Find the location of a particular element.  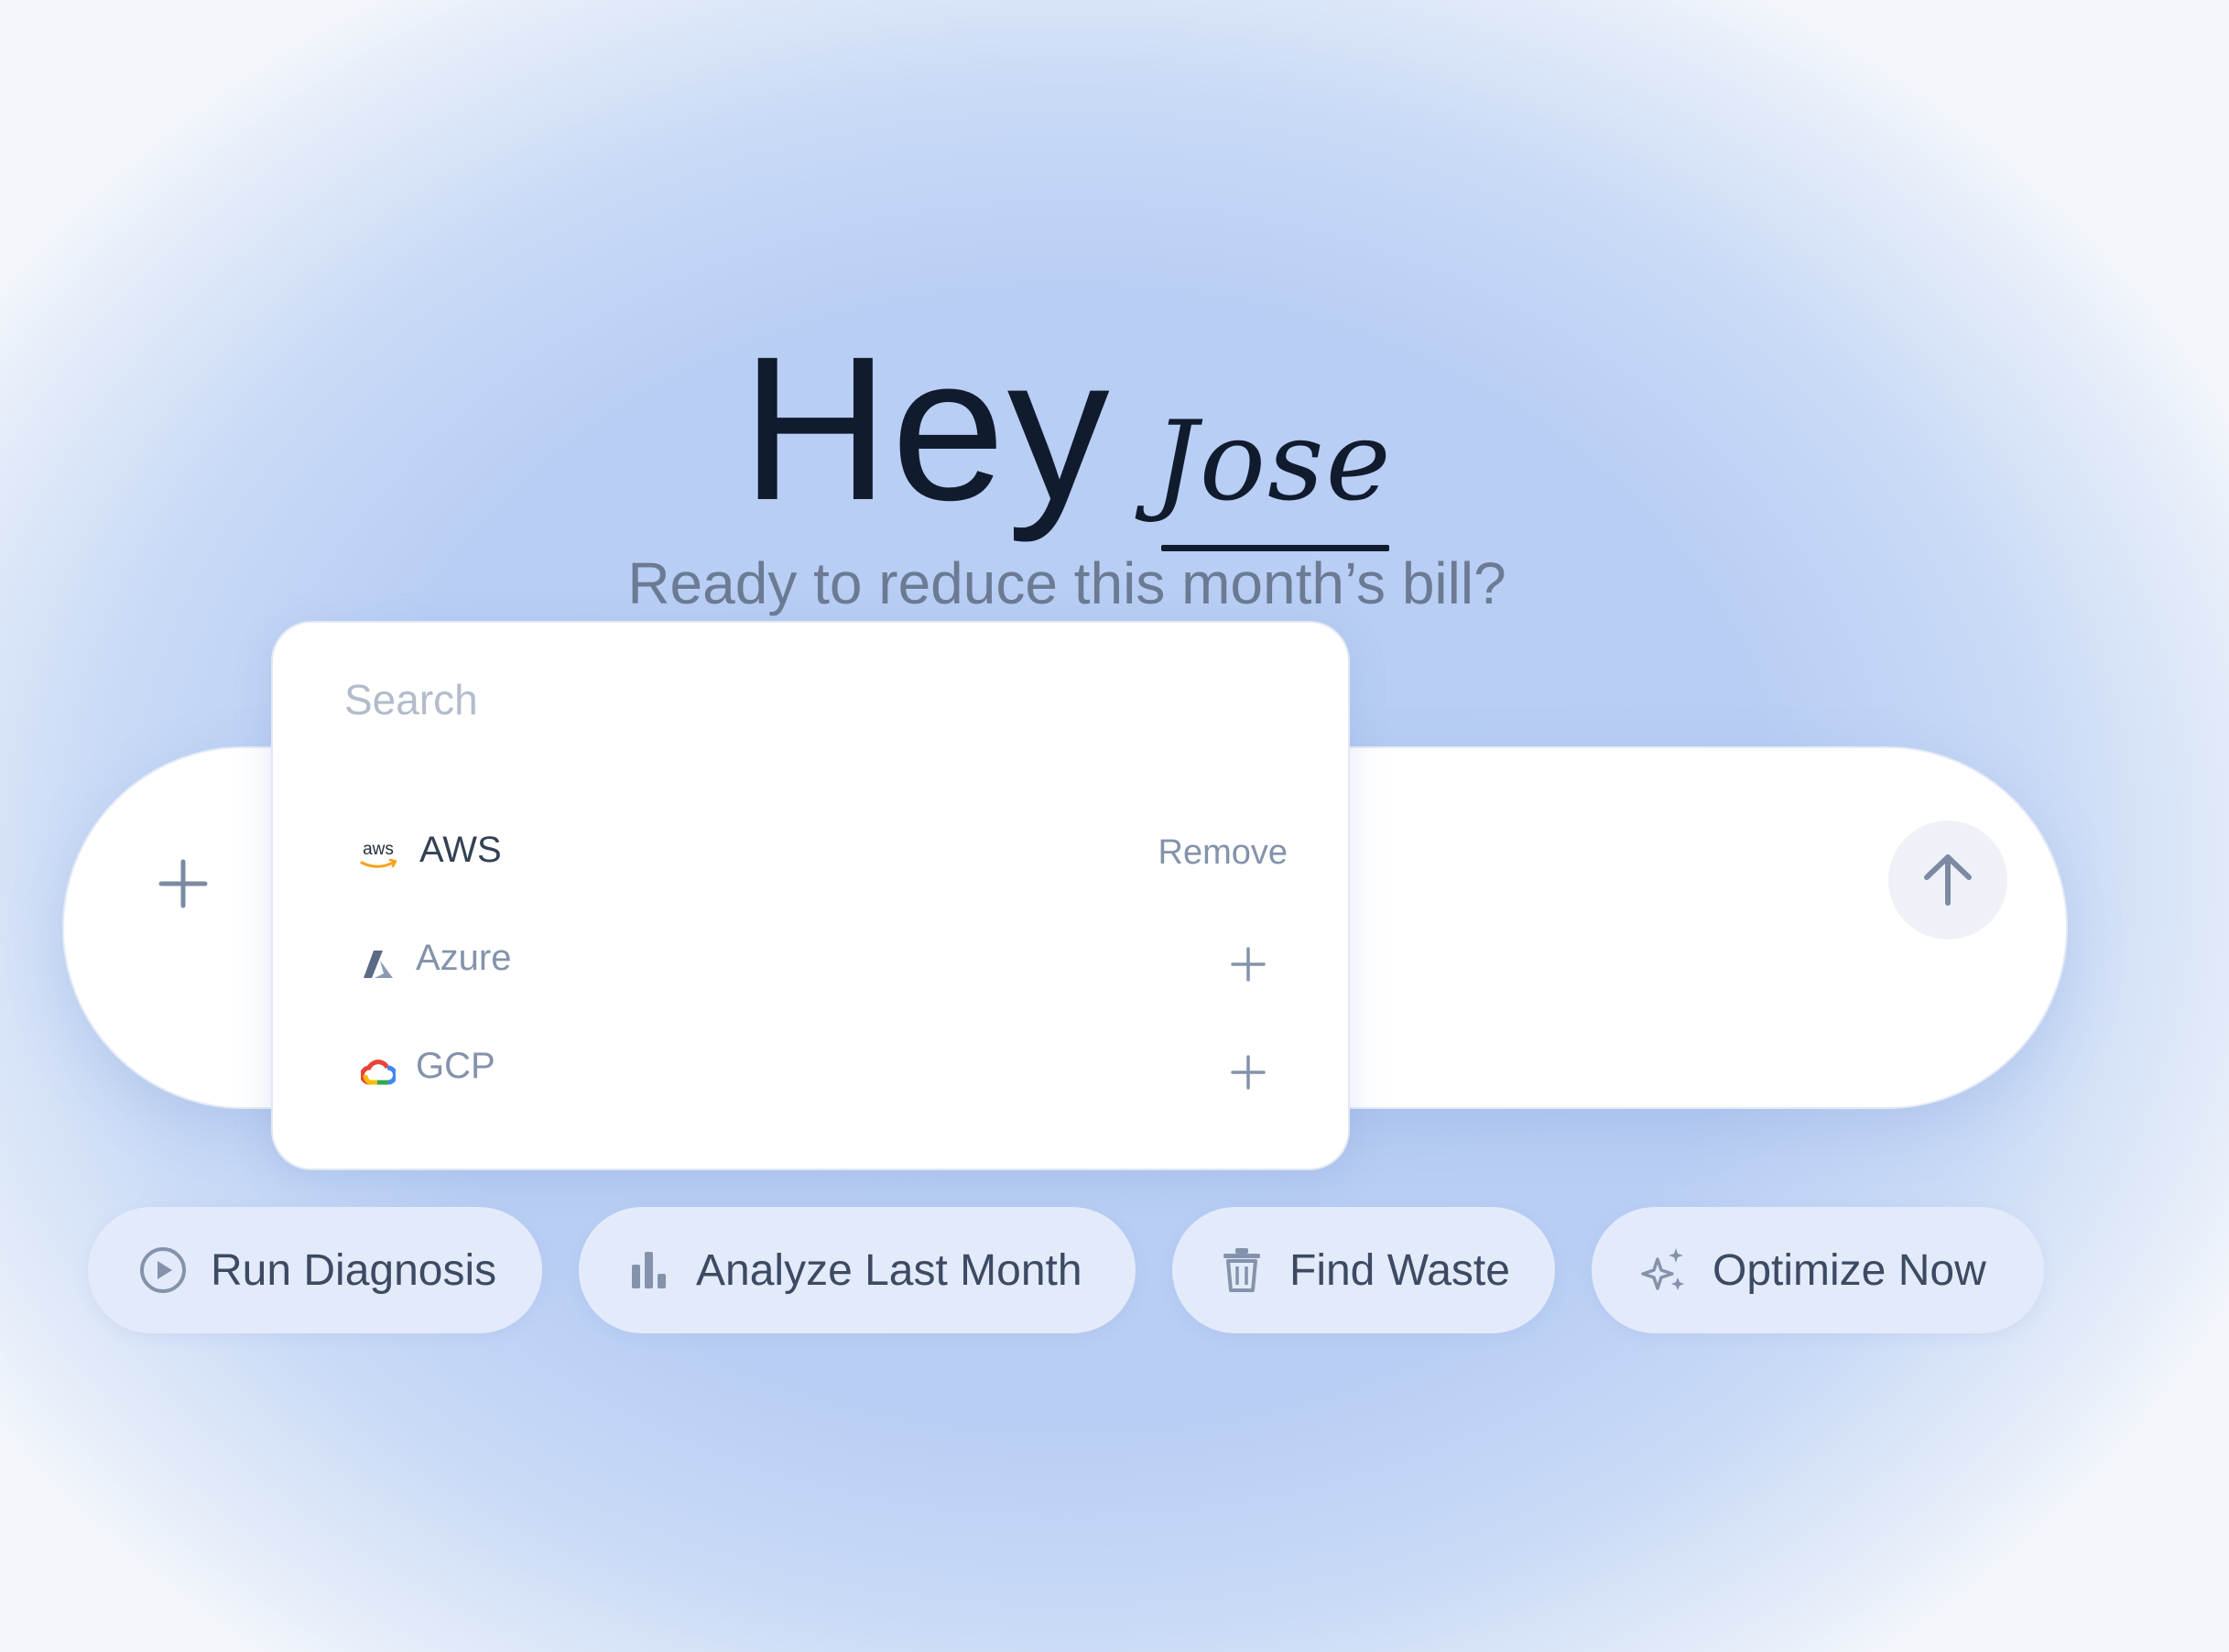

bar-chart-icon is located at coordinates (648, 1270).